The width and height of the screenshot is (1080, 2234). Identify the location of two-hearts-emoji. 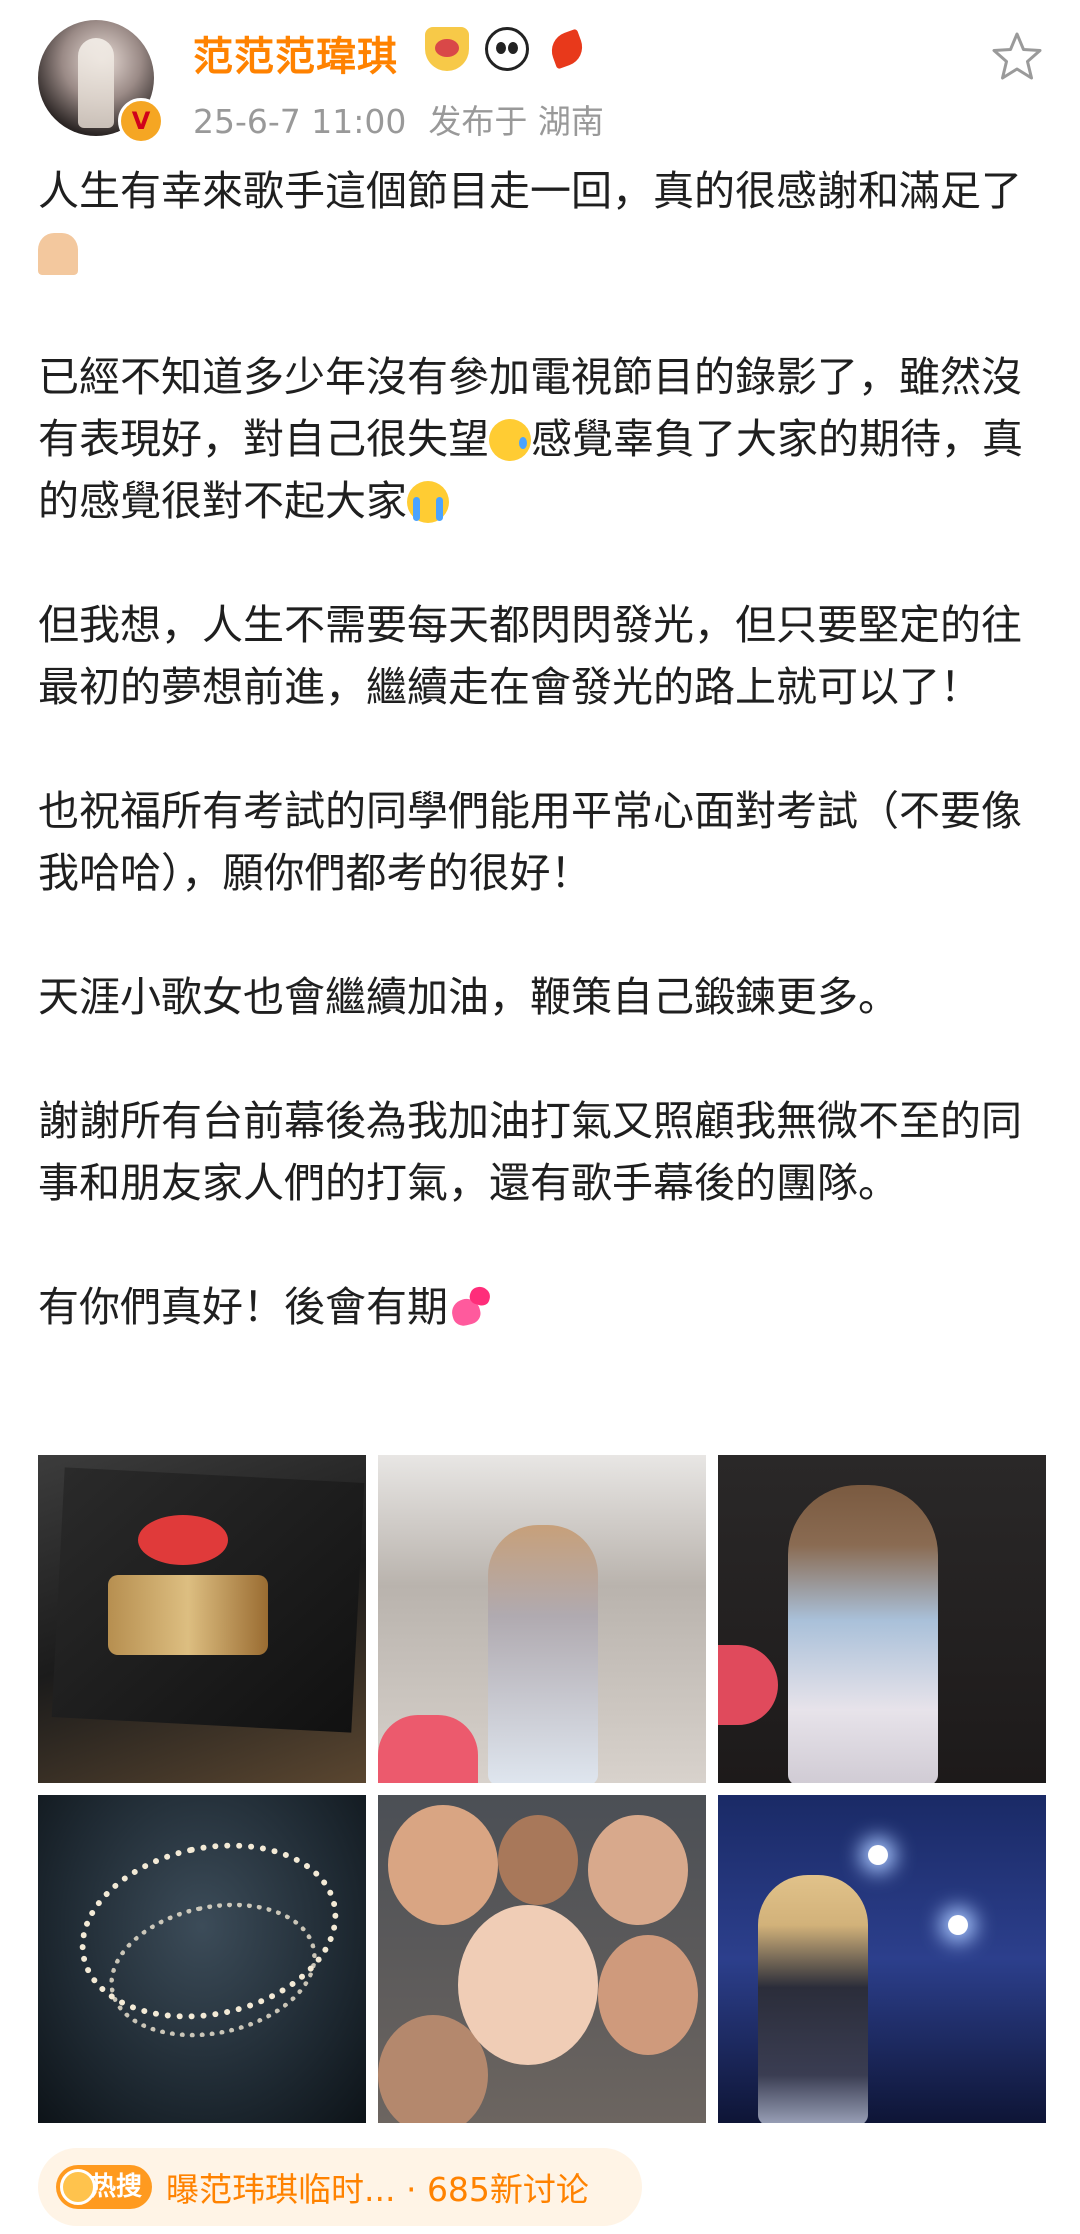
(472, 1308).